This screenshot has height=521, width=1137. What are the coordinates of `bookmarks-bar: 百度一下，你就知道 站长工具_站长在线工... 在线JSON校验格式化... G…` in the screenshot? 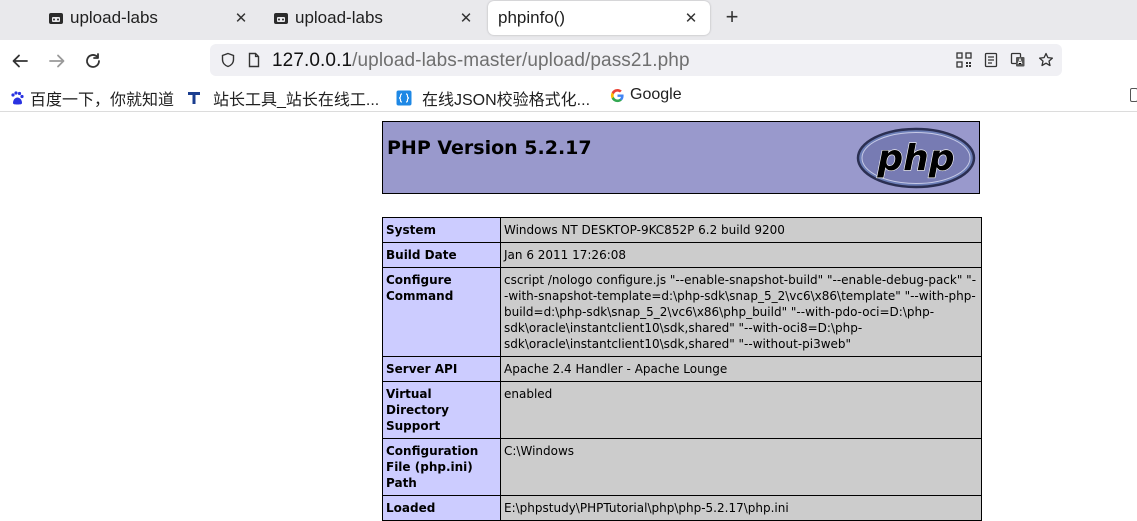 It's located at (568, 97).